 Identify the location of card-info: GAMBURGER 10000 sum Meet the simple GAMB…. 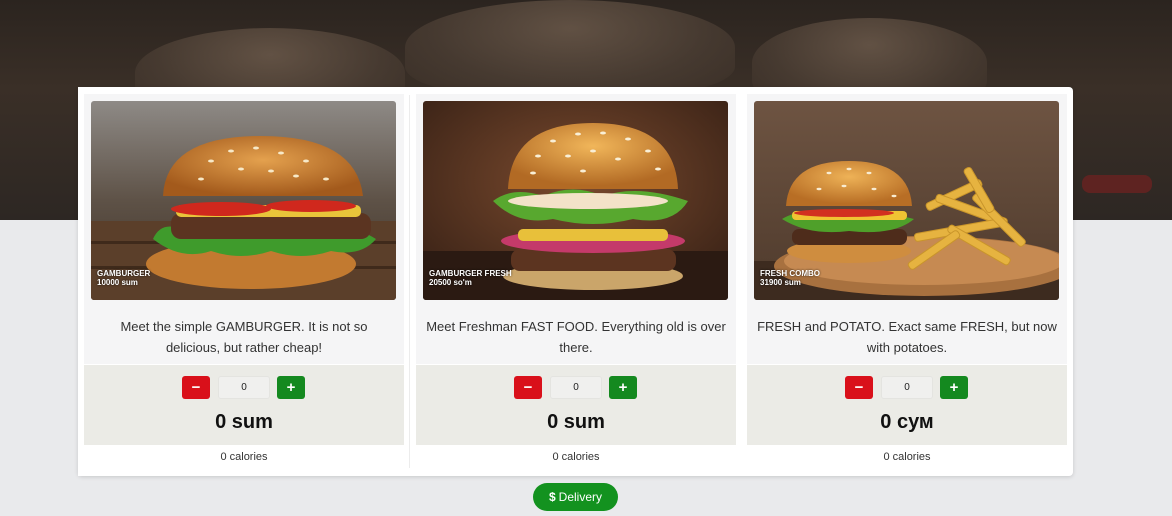
(244, 229).